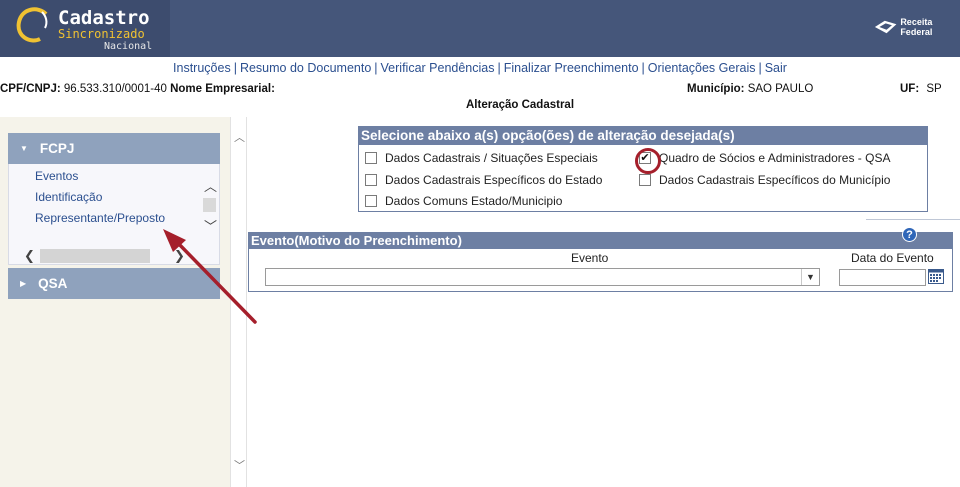 The image size is (960, 487). I want to click on municipio-info: Município: SAO PAULO, so click(750, 89).